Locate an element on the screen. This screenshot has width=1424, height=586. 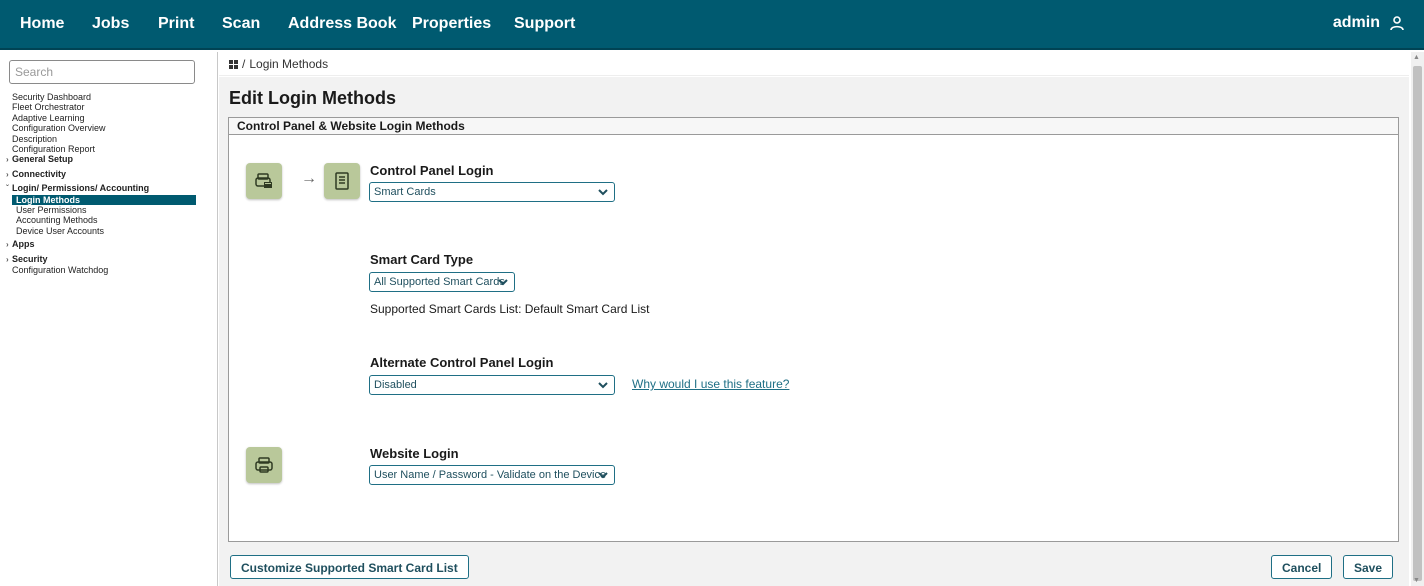
sidebar-item-accounting-methods: Accounting Methods is located at coordinates (104, 220).